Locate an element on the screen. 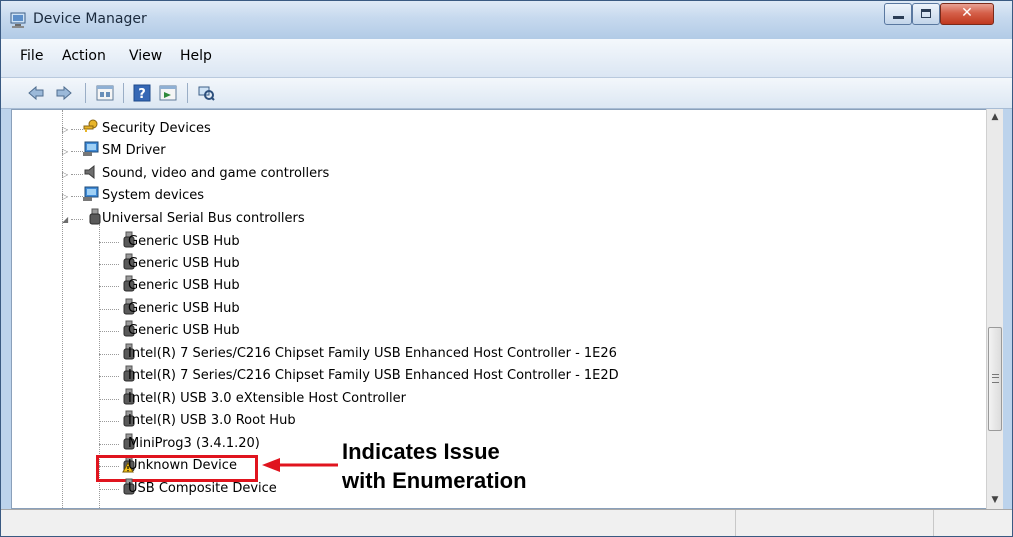  maximize-icon is located at coordinates (926, 13).